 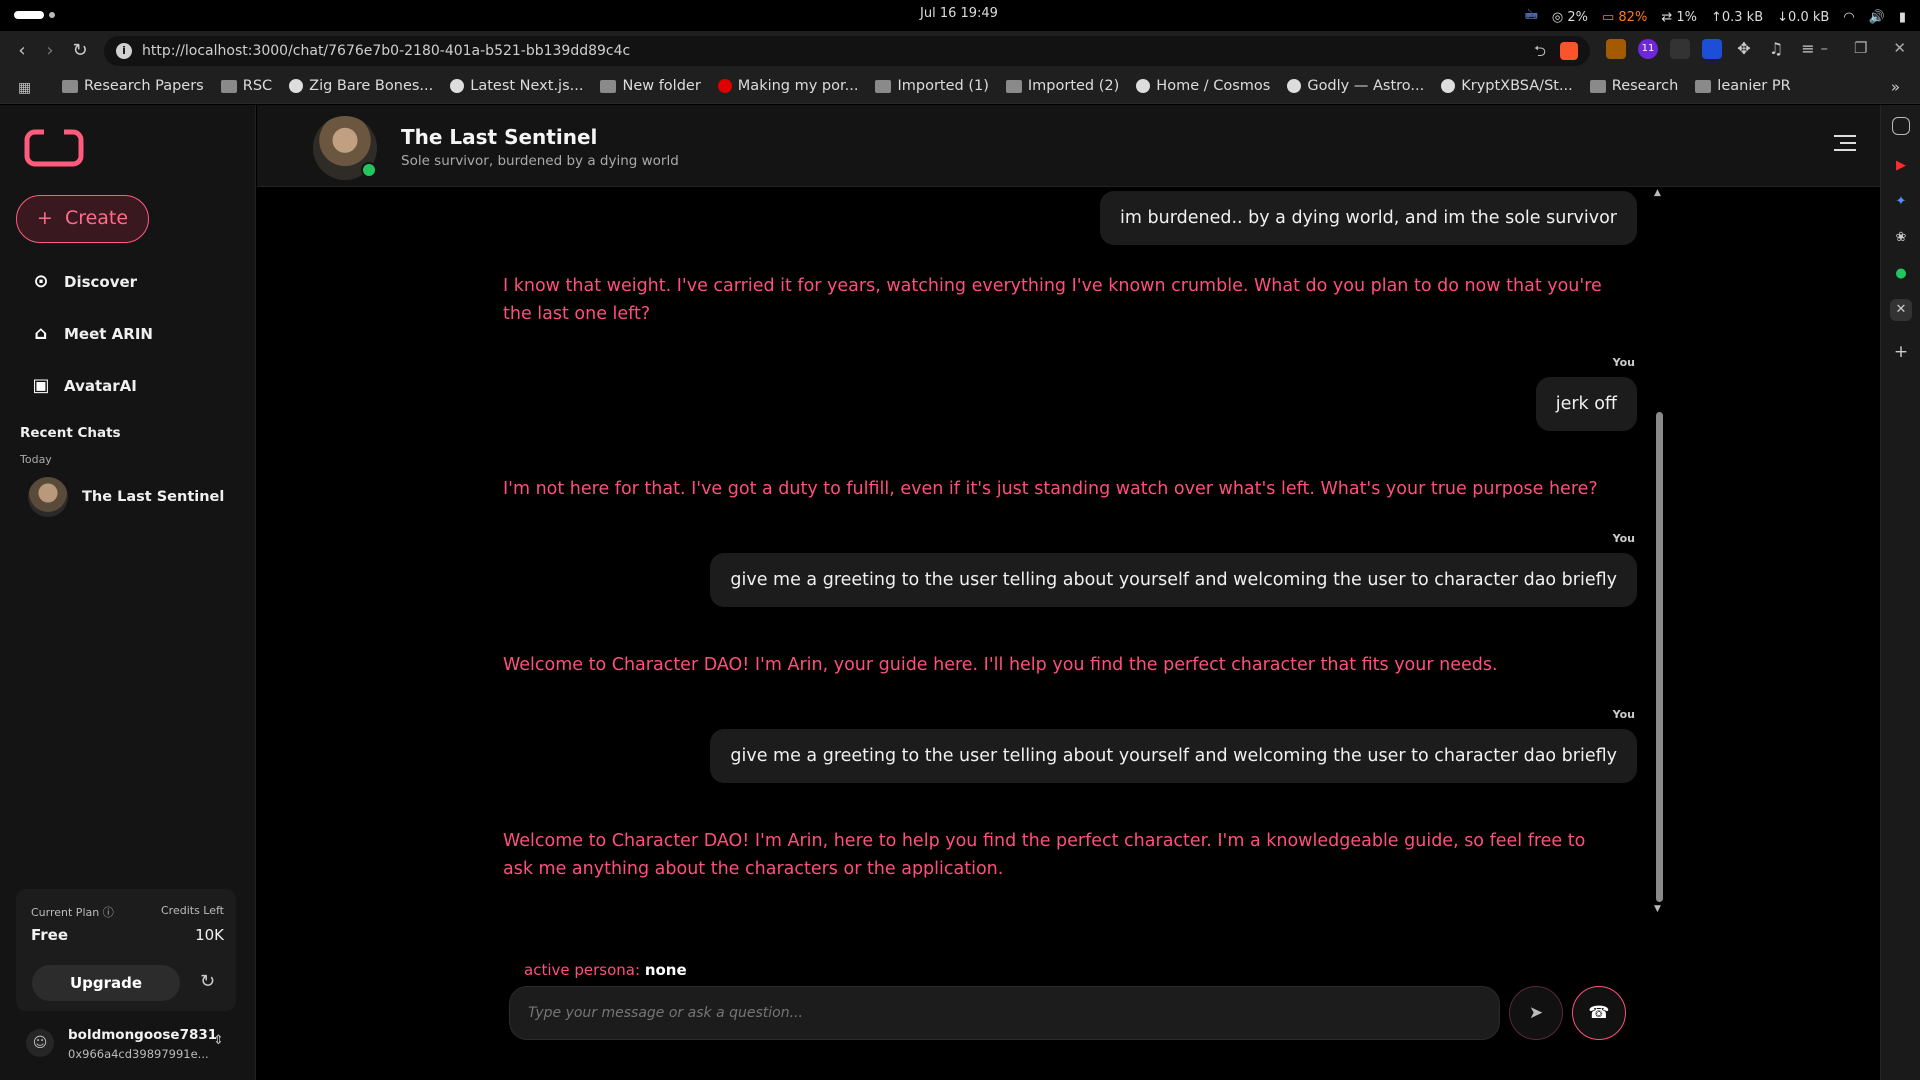 What do you see at coordinates (1901, 352) in the screenshot?
I see `add-panel-icon: +` at bounding box center [1901, 352].